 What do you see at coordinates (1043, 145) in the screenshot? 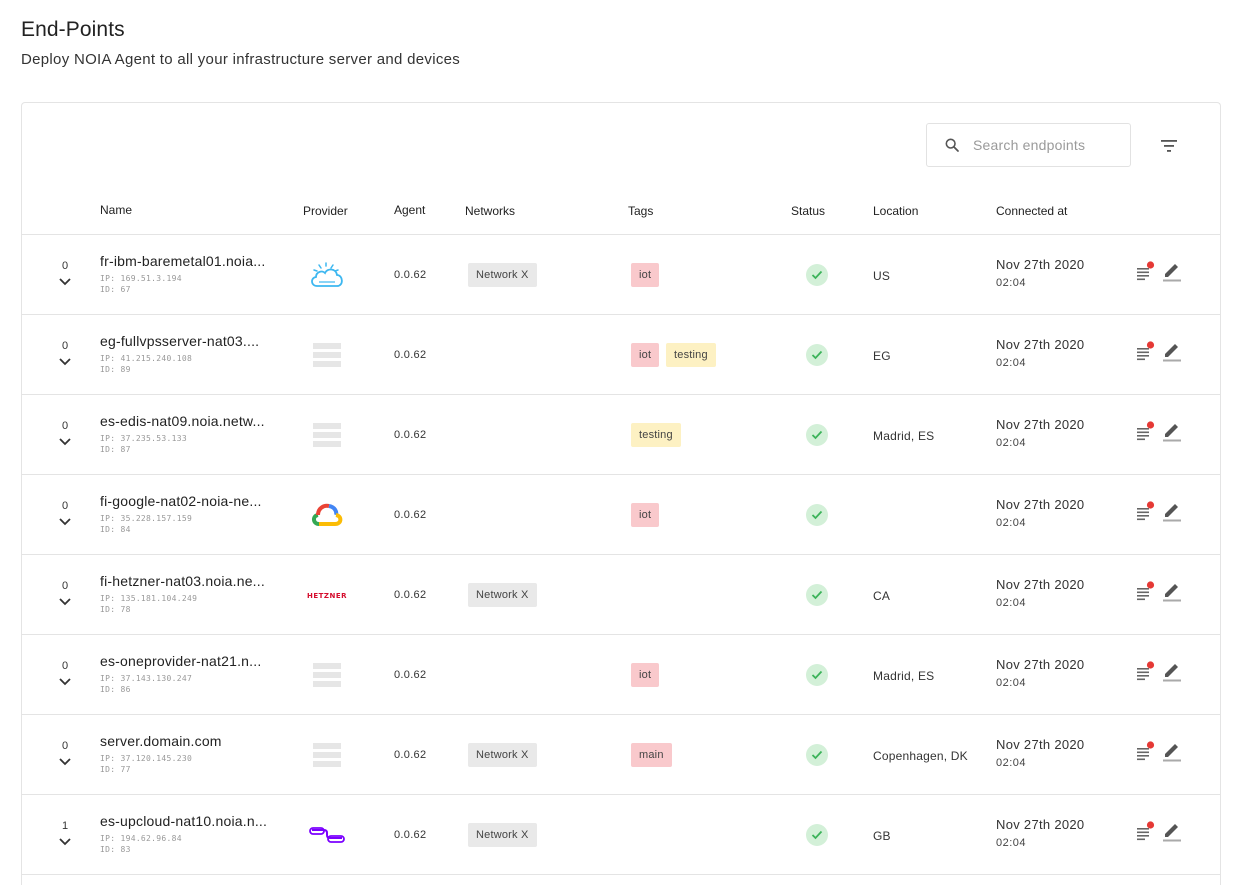
I see `search-input` at bounding box center [1043, 145].